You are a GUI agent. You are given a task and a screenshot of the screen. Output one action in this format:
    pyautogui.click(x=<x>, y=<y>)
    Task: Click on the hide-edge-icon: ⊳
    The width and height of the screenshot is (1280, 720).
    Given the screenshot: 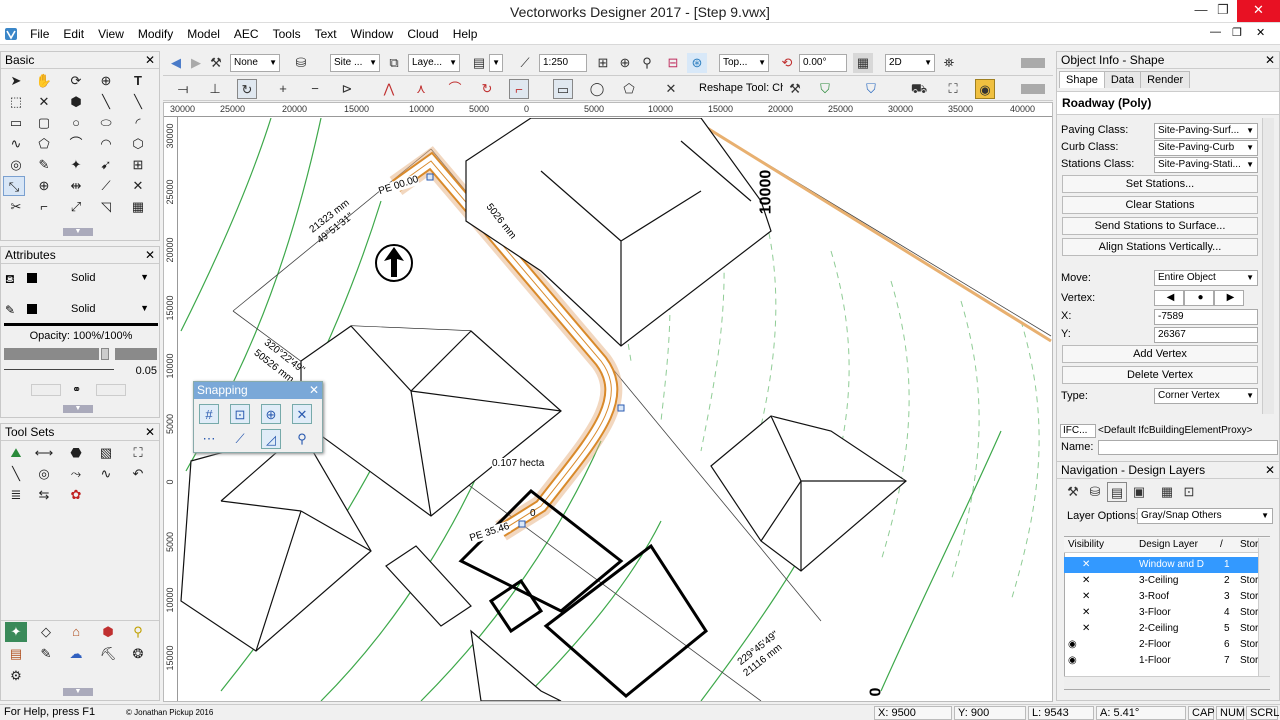 What is the action you would take?
    pyautogui.click(x=347, y=89)
    